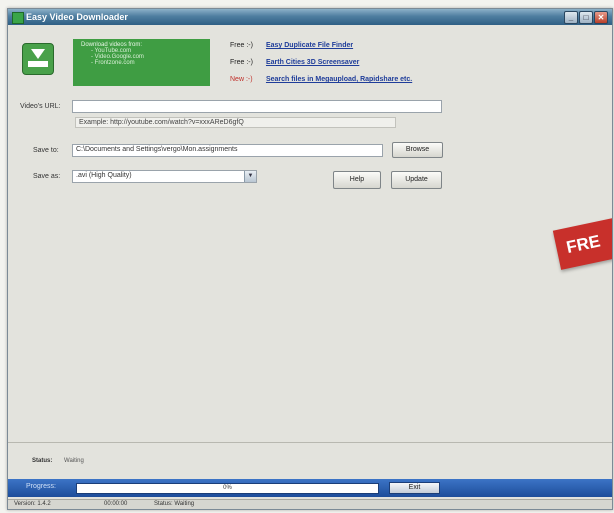 This screenshot has height=513, width=614. I want to click on browse-button: Browse, so click(417, 150).